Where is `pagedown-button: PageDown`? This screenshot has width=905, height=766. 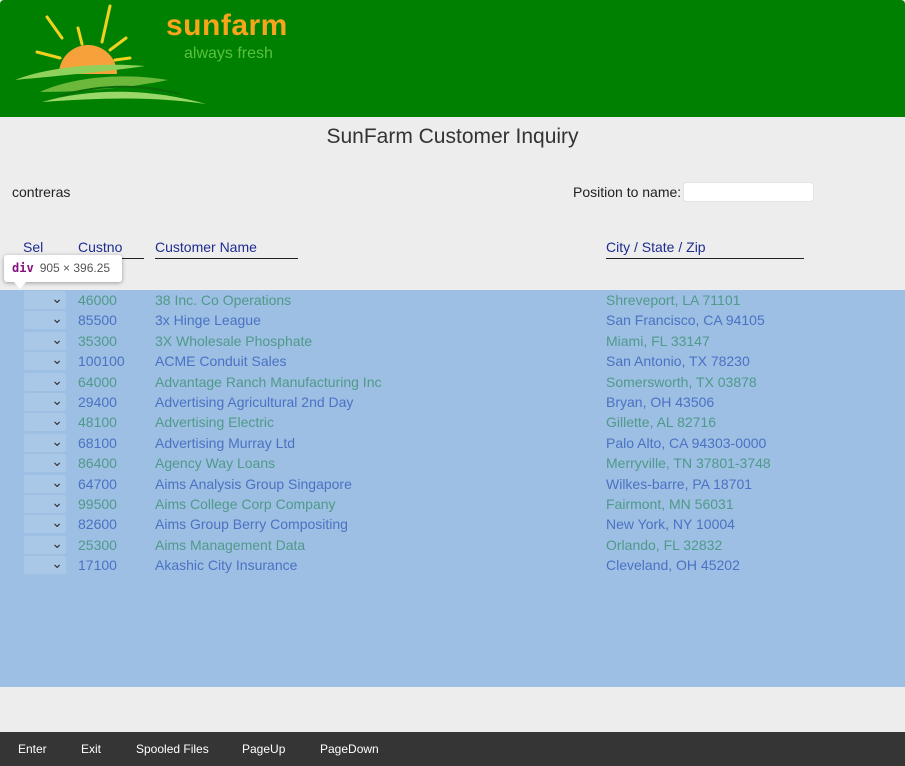
pagedown-button: PageDown is located at coordinates (349, 749).